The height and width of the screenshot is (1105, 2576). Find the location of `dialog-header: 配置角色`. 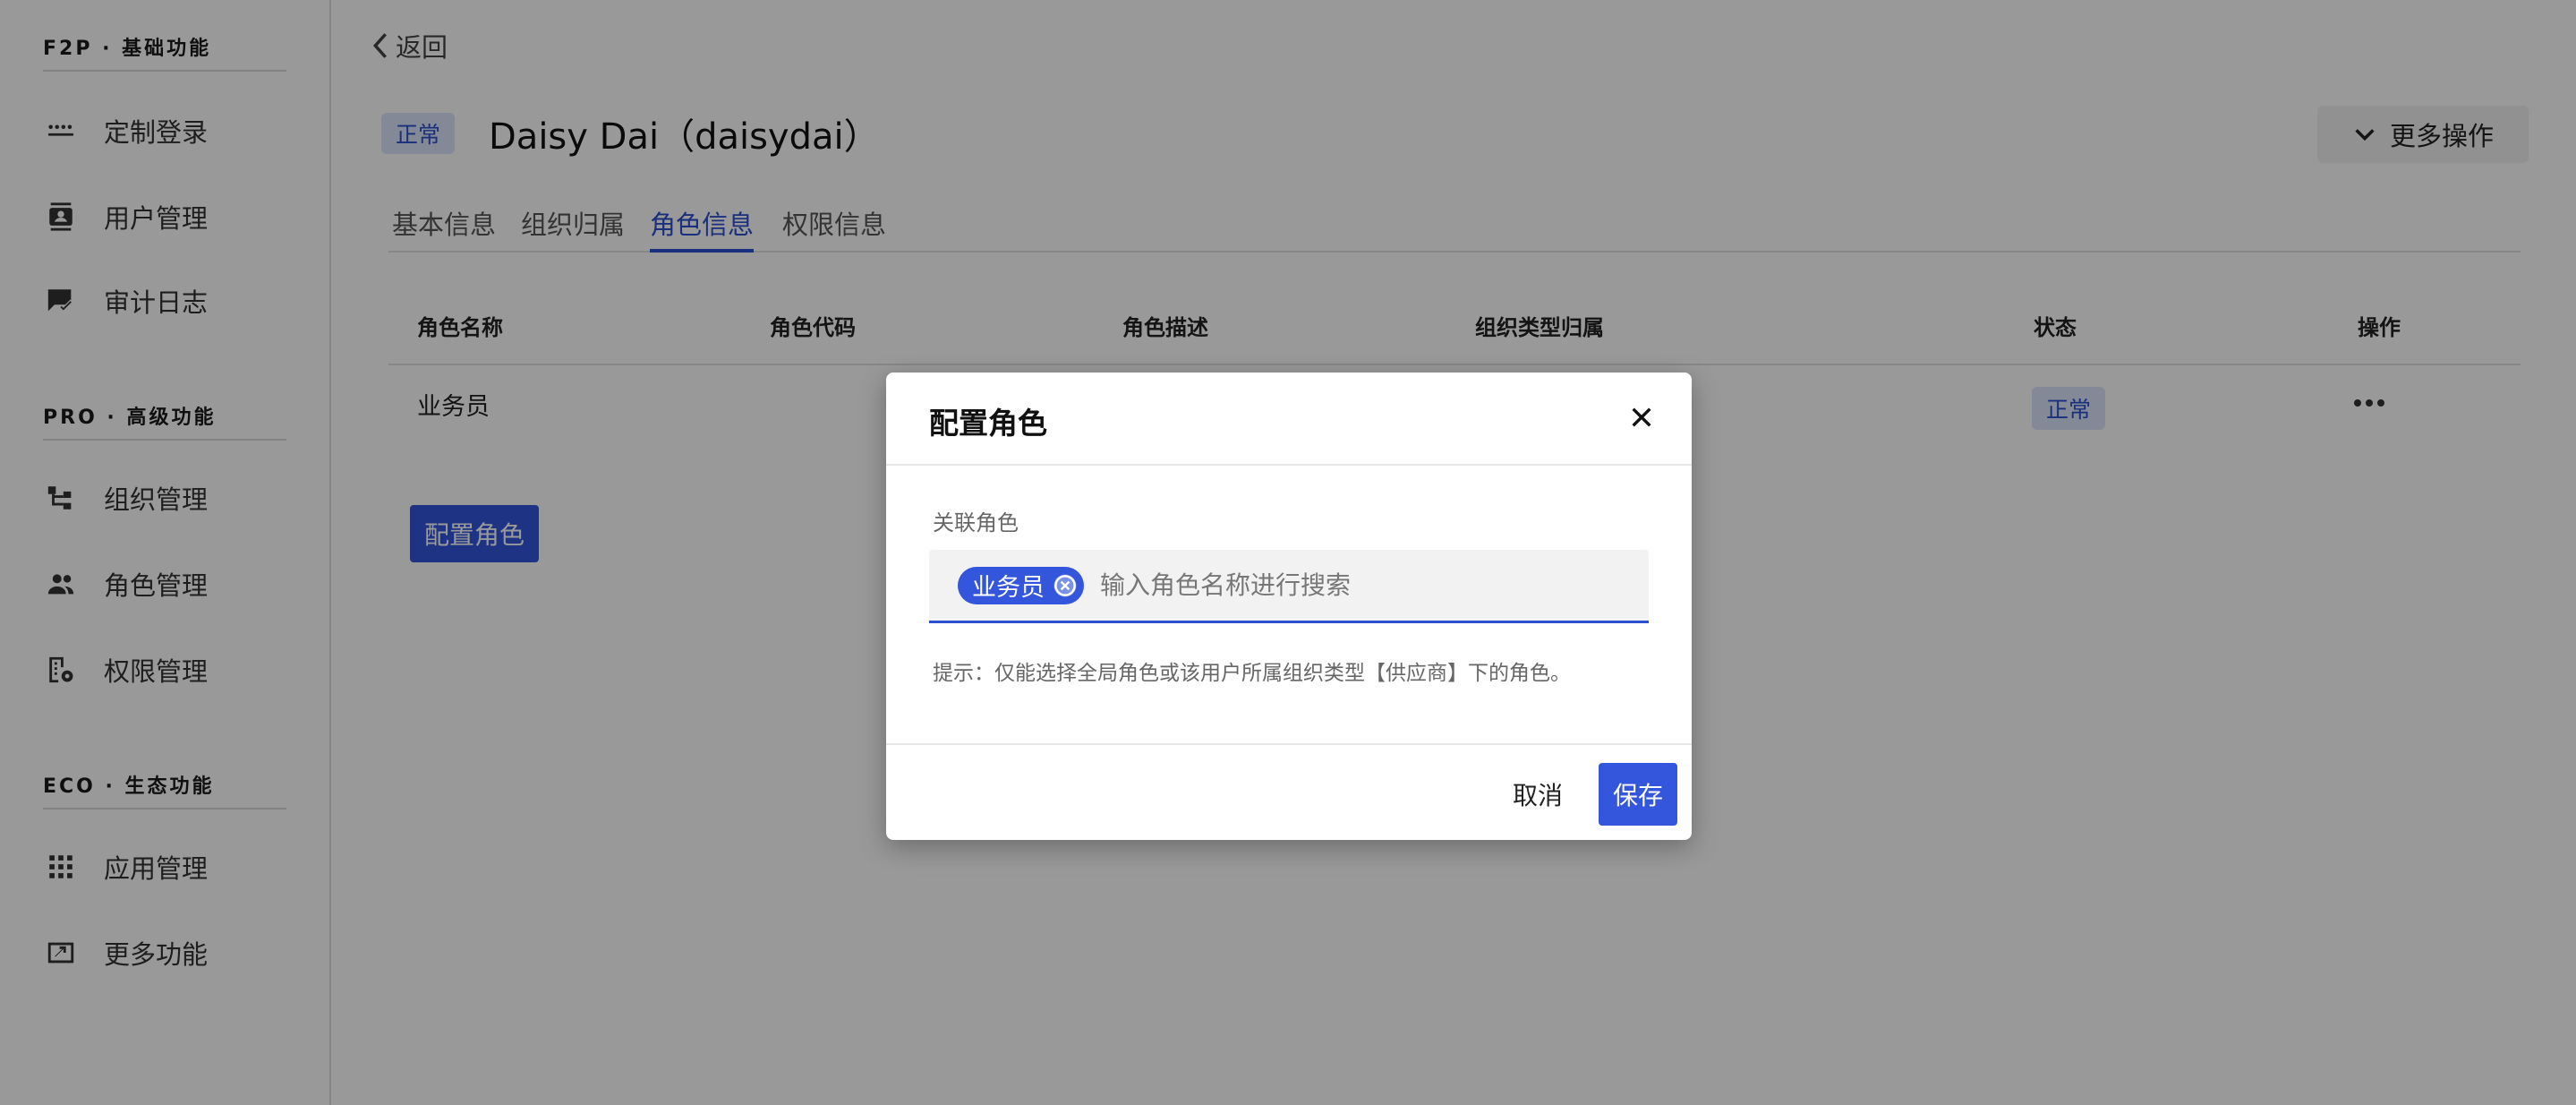

dialog-header: 配置角色 is located at coordinates (1289, 420).